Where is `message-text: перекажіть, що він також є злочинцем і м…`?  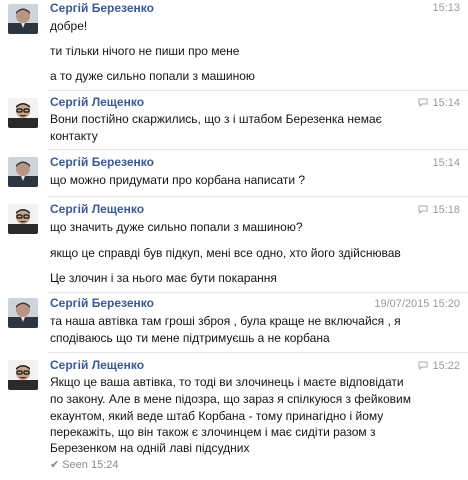 message-text: перекажіть, що він також є злочинцем і м… is located at coordinates (213, 432).